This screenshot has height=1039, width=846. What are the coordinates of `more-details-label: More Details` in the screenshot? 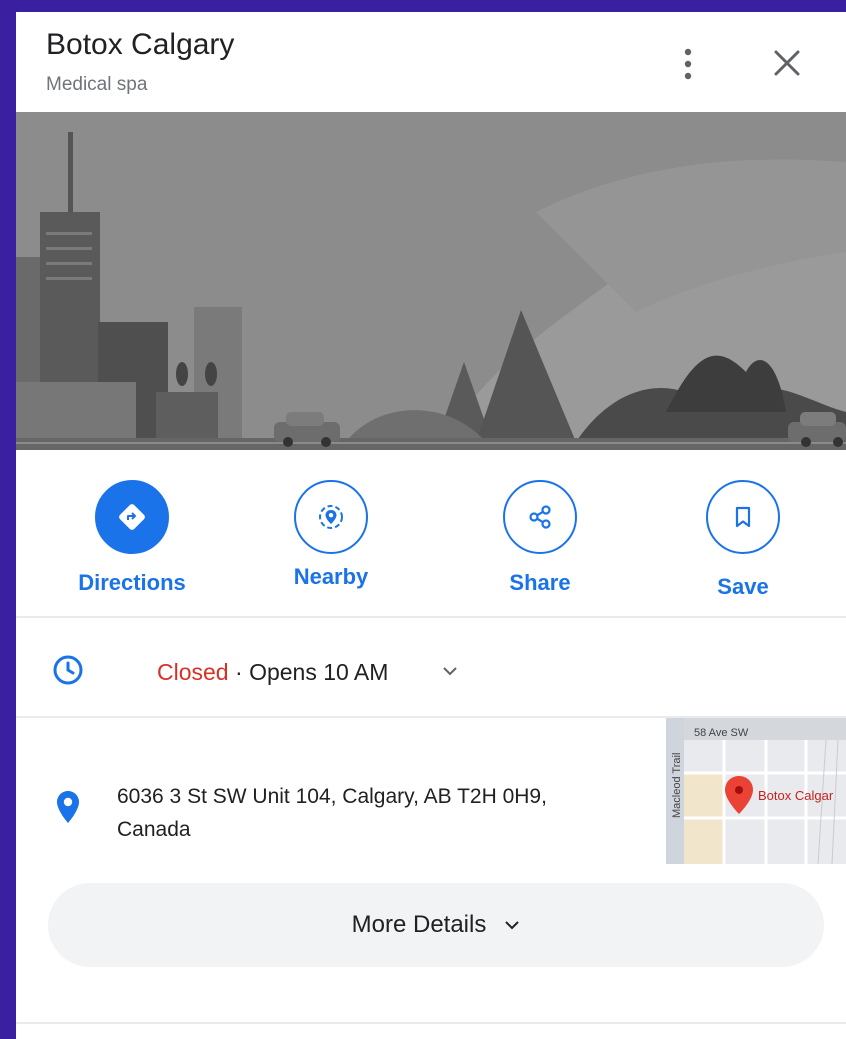 It's located at (419, 924).